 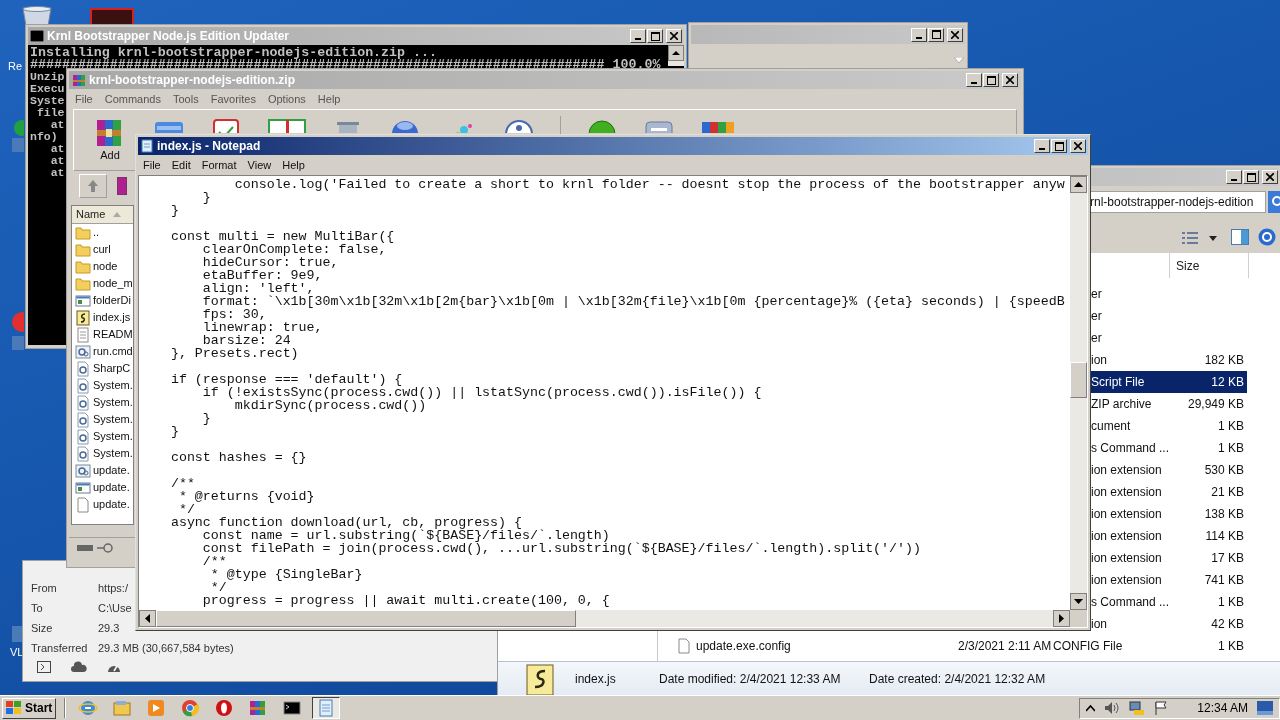 What do you see at coordinates (345, 65) in the screenshot?
I see `console-line: ######################################################################## 100.0%` at bounding box center [345, 65].